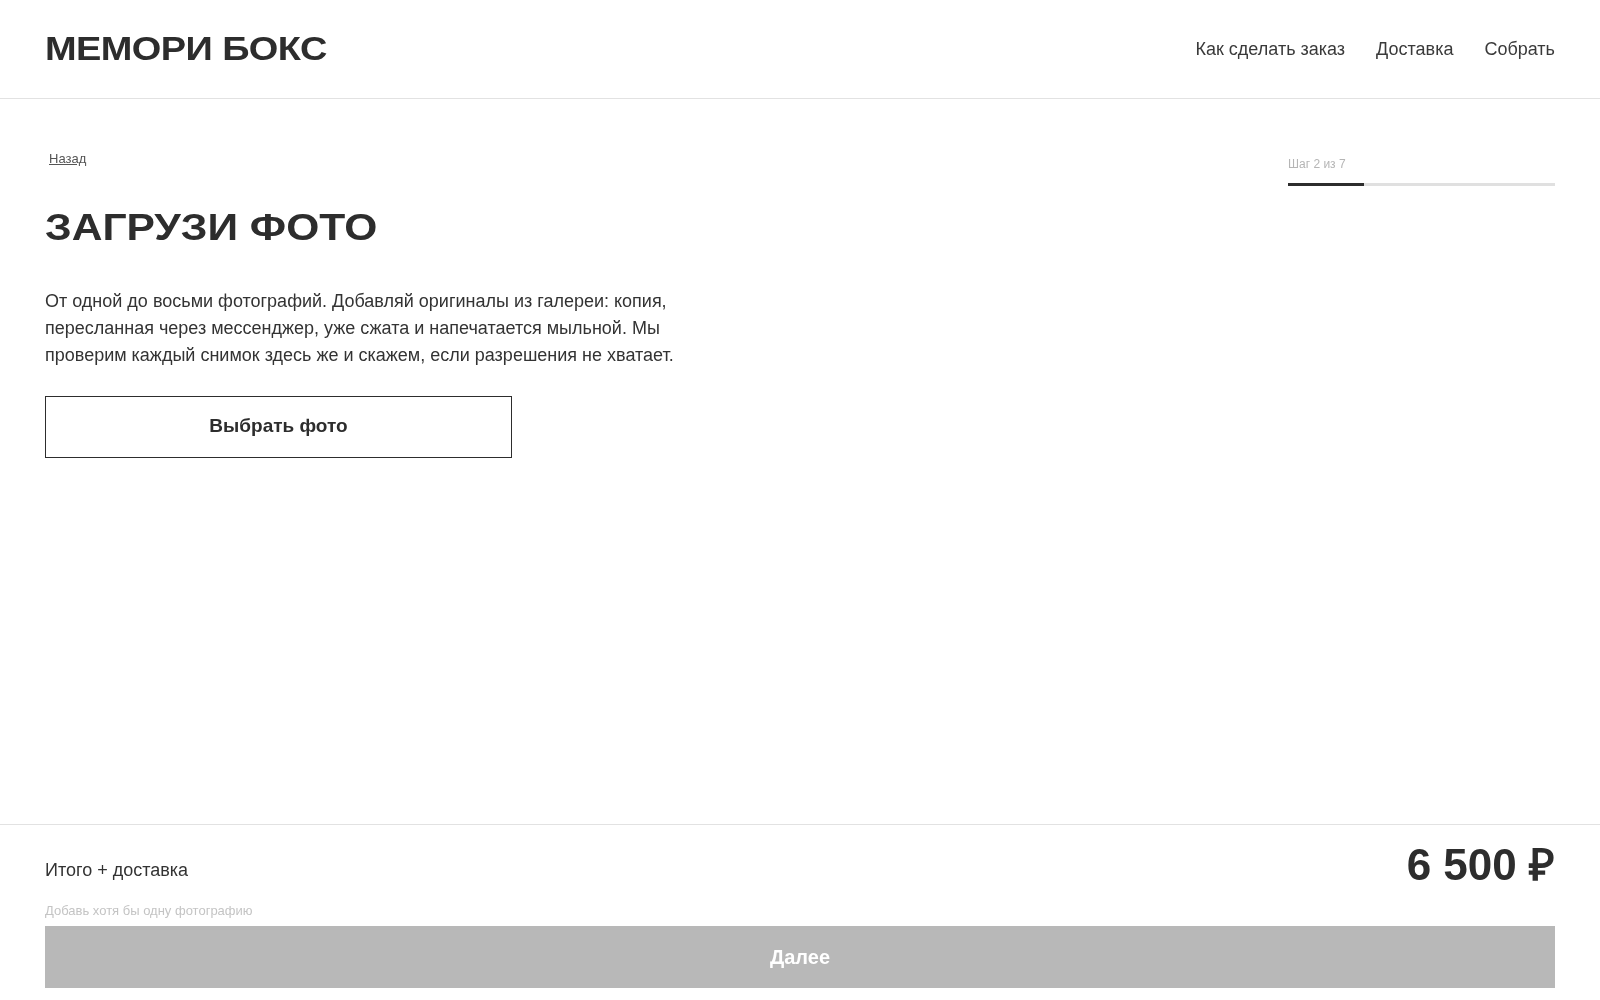  What do you see at coordinates (149, 910) in the screenshot?
I see `hint-text: Добавь хотя бы одну фотографию` at bounding box center [149, 910].